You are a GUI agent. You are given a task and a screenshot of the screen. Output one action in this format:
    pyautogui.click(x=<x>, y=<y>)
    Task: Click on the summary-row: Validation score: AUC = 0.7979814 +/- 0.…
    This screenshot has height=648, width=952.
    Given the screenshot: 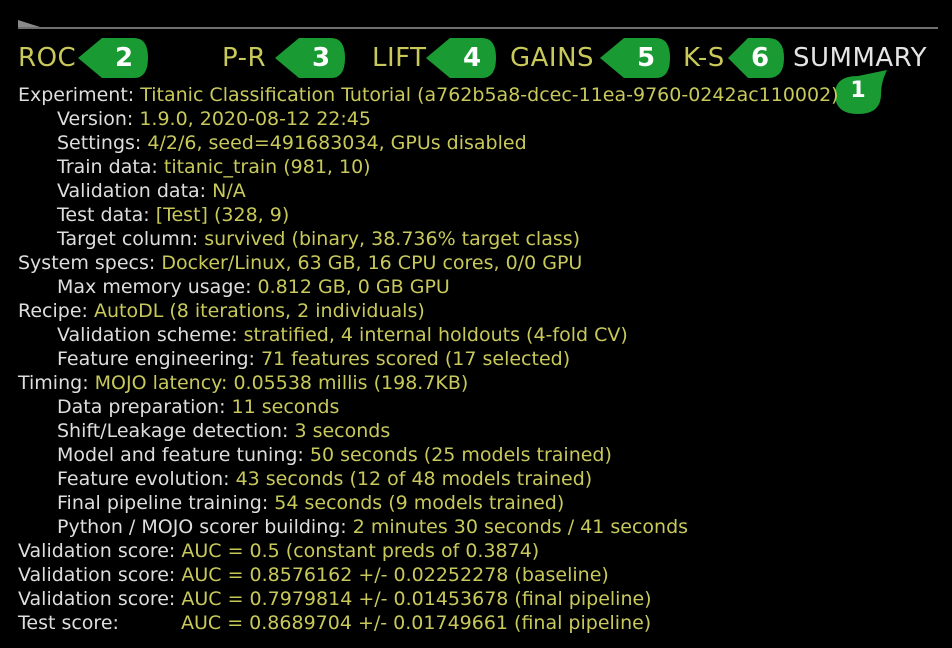 What is the action you would take?
    pyautogui.click(x=478, y=599)
    